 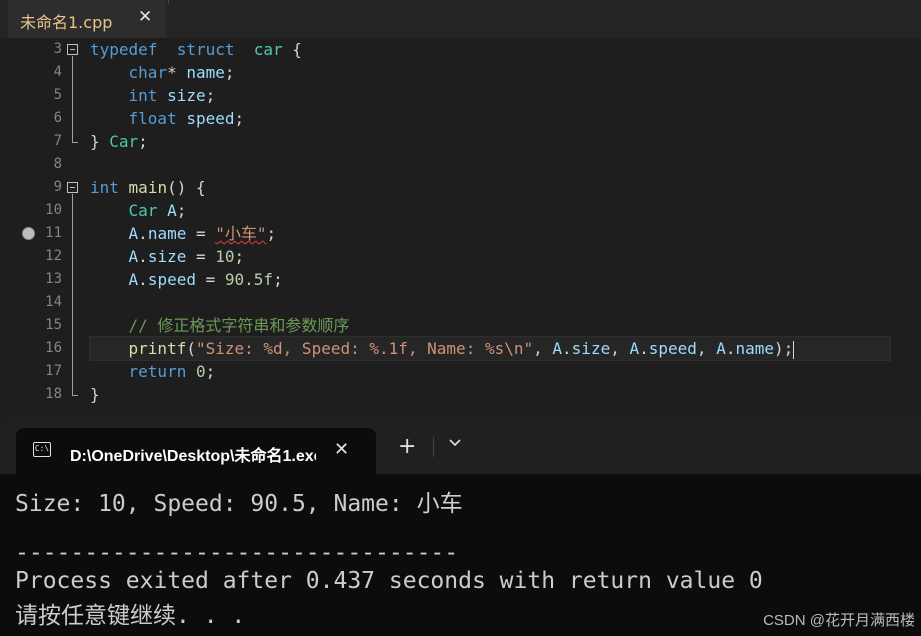 I want to click on new-tab-button: +, so click(x=407, y=447).